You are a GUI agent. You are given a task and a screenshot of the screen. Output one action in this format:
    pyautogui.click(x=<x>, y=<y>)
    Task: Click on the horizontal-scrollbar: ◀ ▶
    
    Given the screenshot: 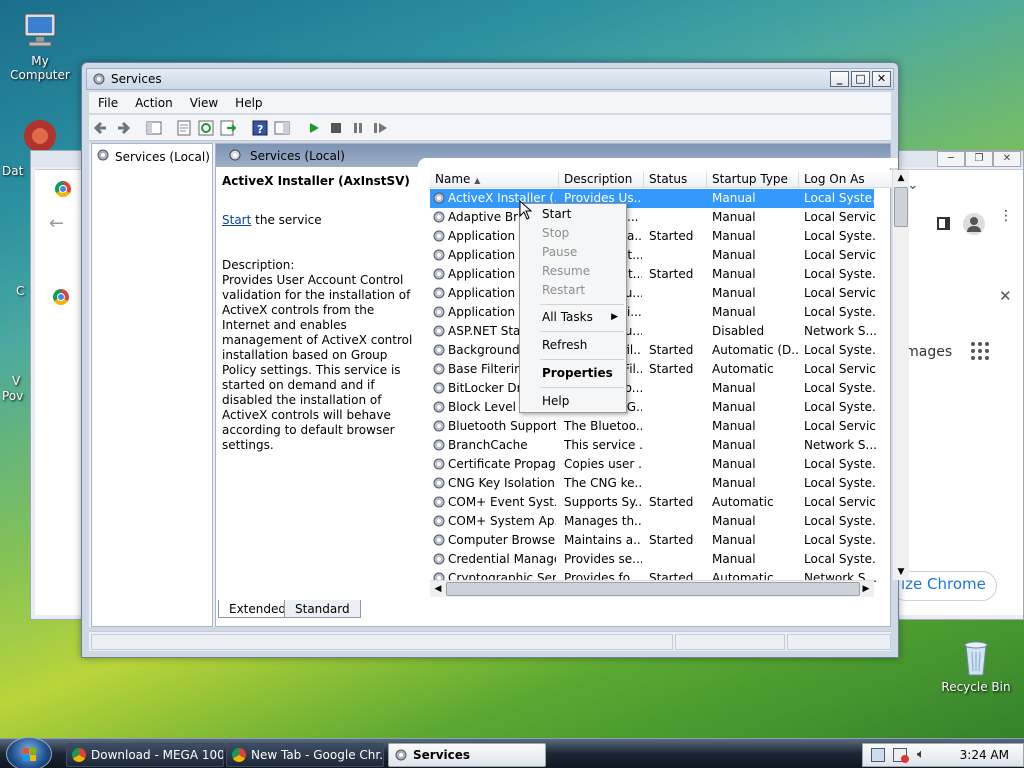 What is the action you would take?
    pyautogui.click(x=652, y=588)
    